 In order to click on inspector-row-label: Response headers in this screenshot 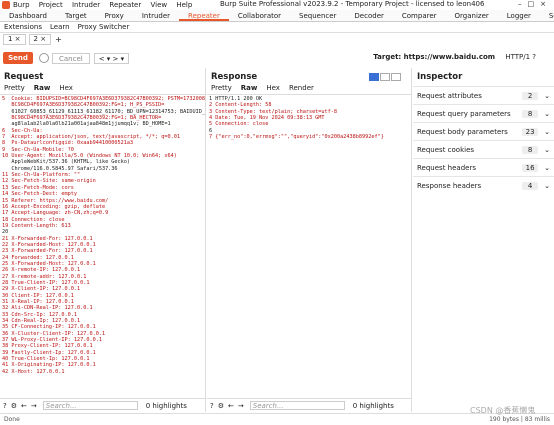, I will do `click(449, 185)`.